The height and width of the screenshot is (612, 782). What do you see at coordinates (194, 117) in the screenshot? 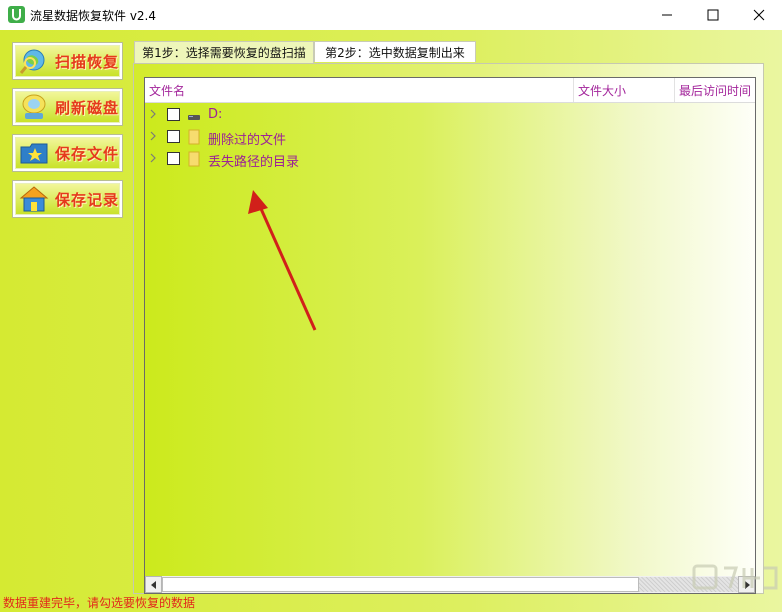
I see `drive-icon` at bounding box center [194, 117].